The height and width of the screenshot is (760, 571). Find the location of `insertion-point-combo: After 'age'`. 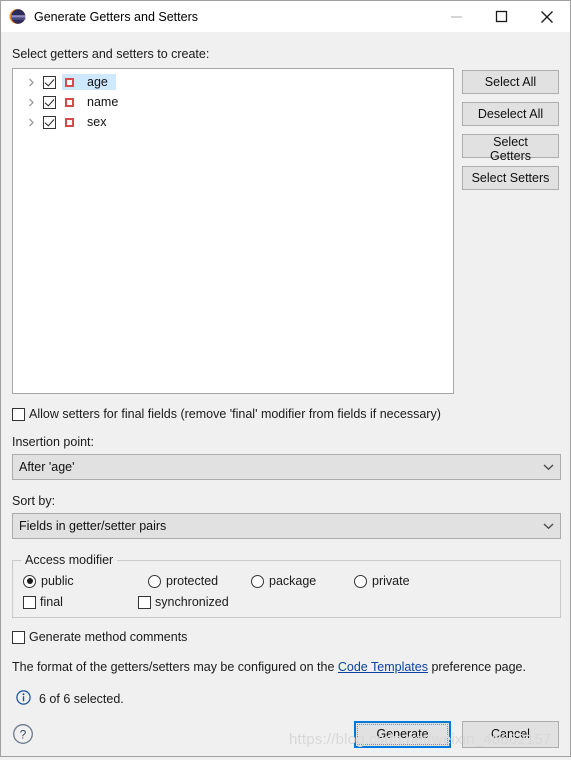

insertion-point-combo: After 'age' is located at coordinates (286, 467).